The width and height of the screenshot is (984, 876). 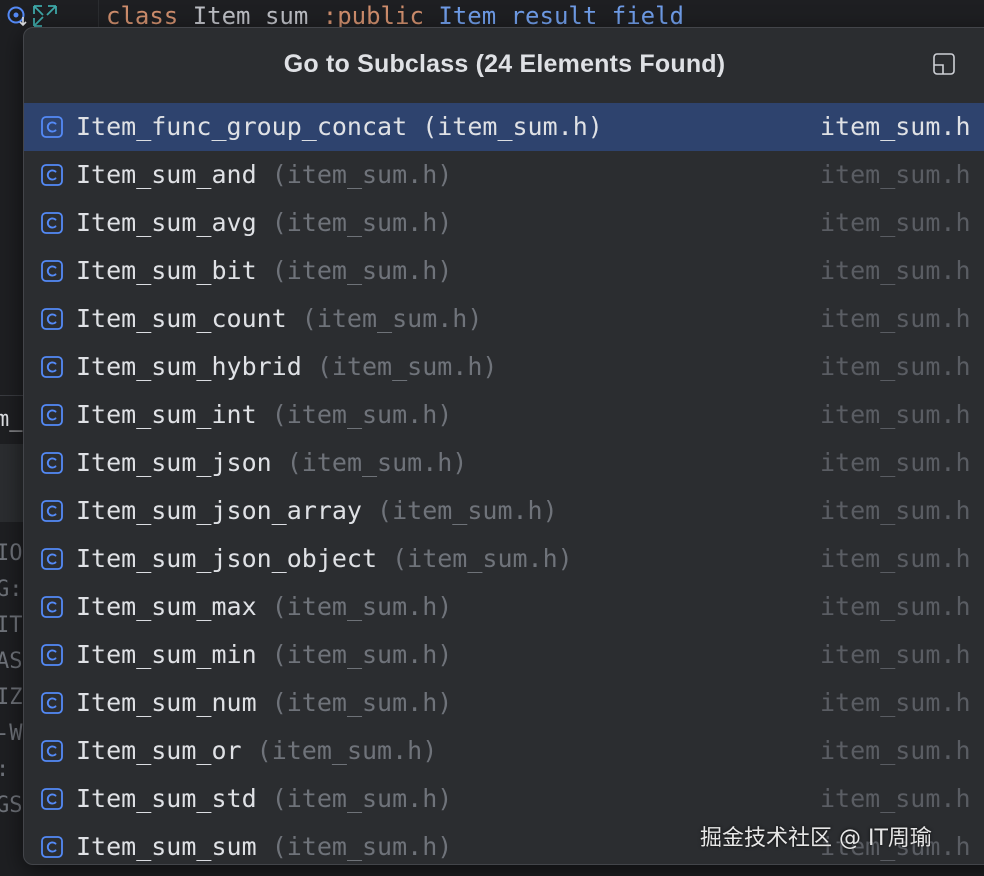 What do you see at coordinates (504, 799) in the screenshot?
I see `subclass-list-item: Item_sum_std (item_sum.h) item_sum.h` at bounding box center [504, 799].